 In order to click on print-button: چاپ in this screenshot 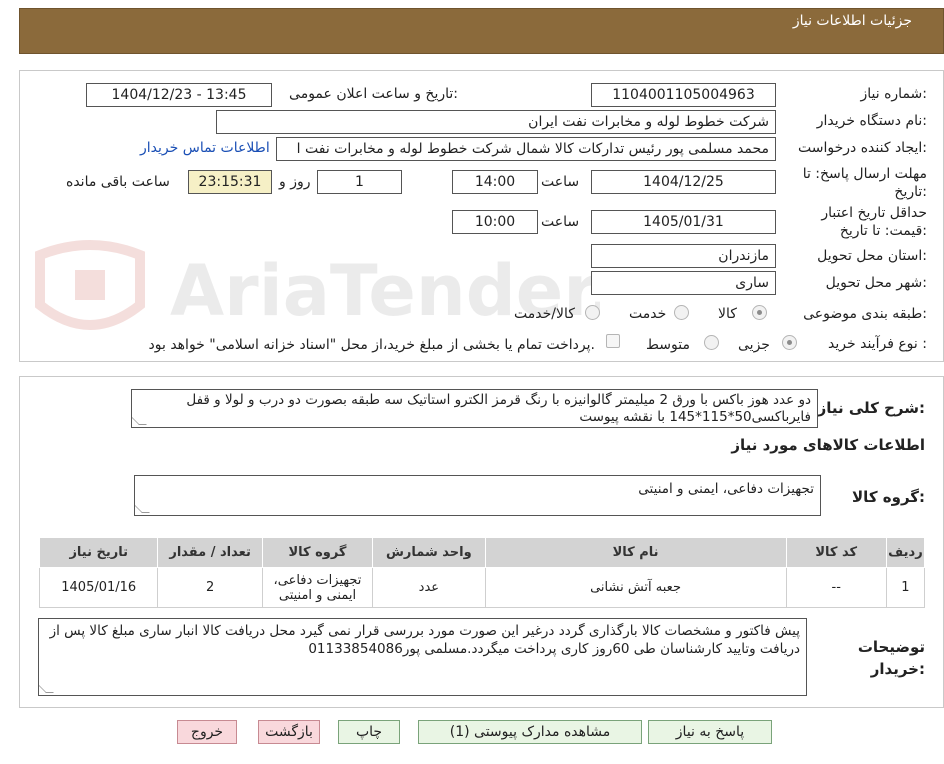, I will do `click(369, 732)`.